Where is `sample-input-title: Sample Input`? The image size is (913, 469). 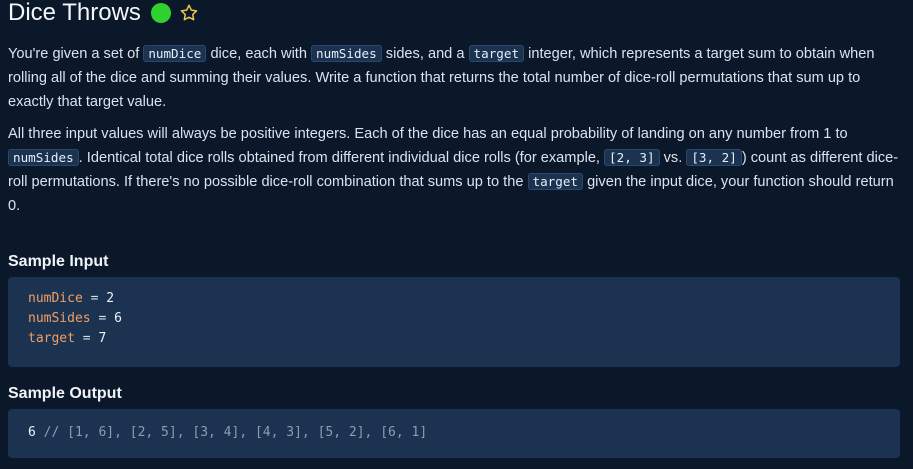
sample-input-title: Sample Input is located at coordinates (58, 261).